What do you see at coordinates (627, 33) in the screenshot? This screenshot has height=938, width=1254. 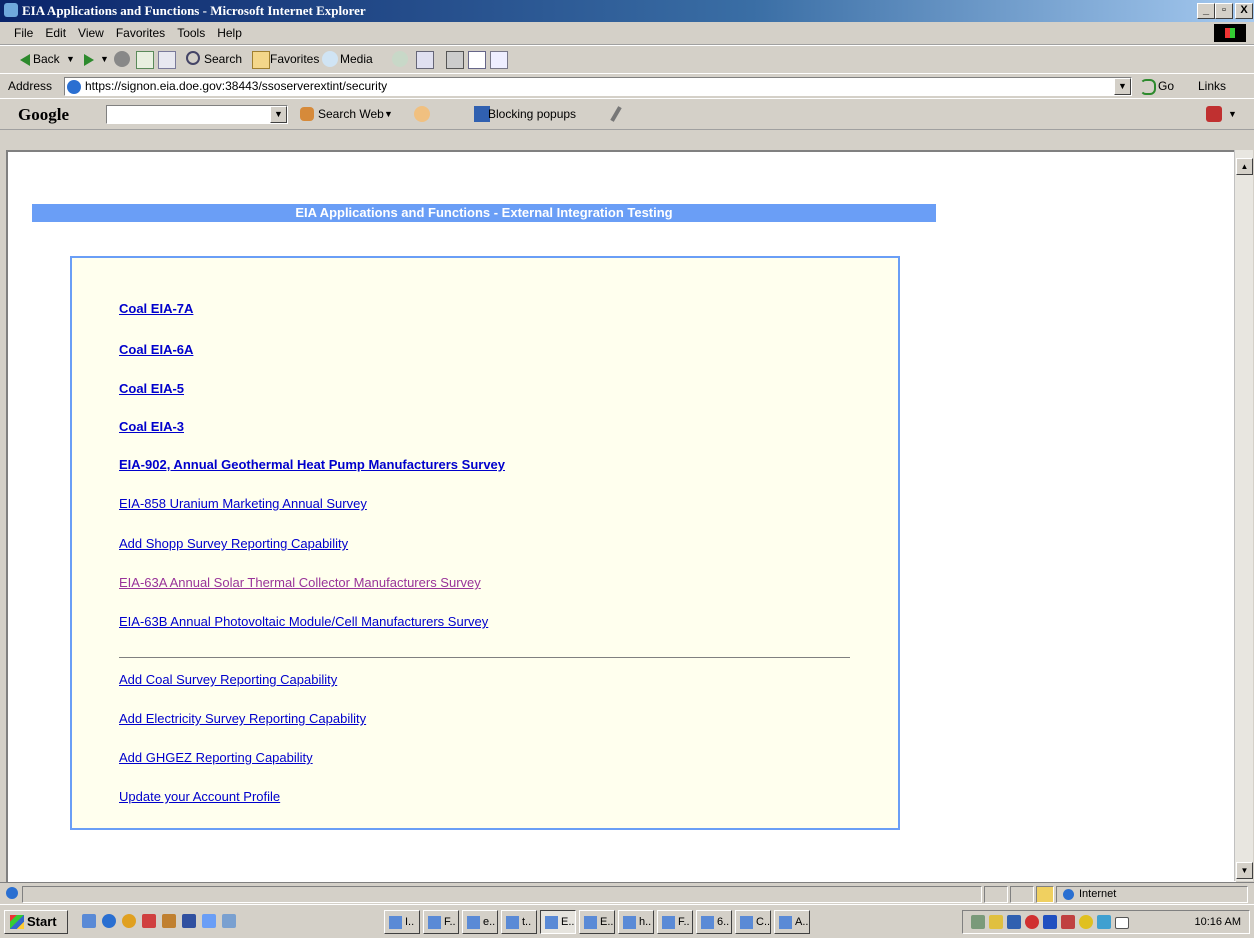 I see `menu-bar: File Edit View Favorites Tools Help` at bounding box center [627, 33].